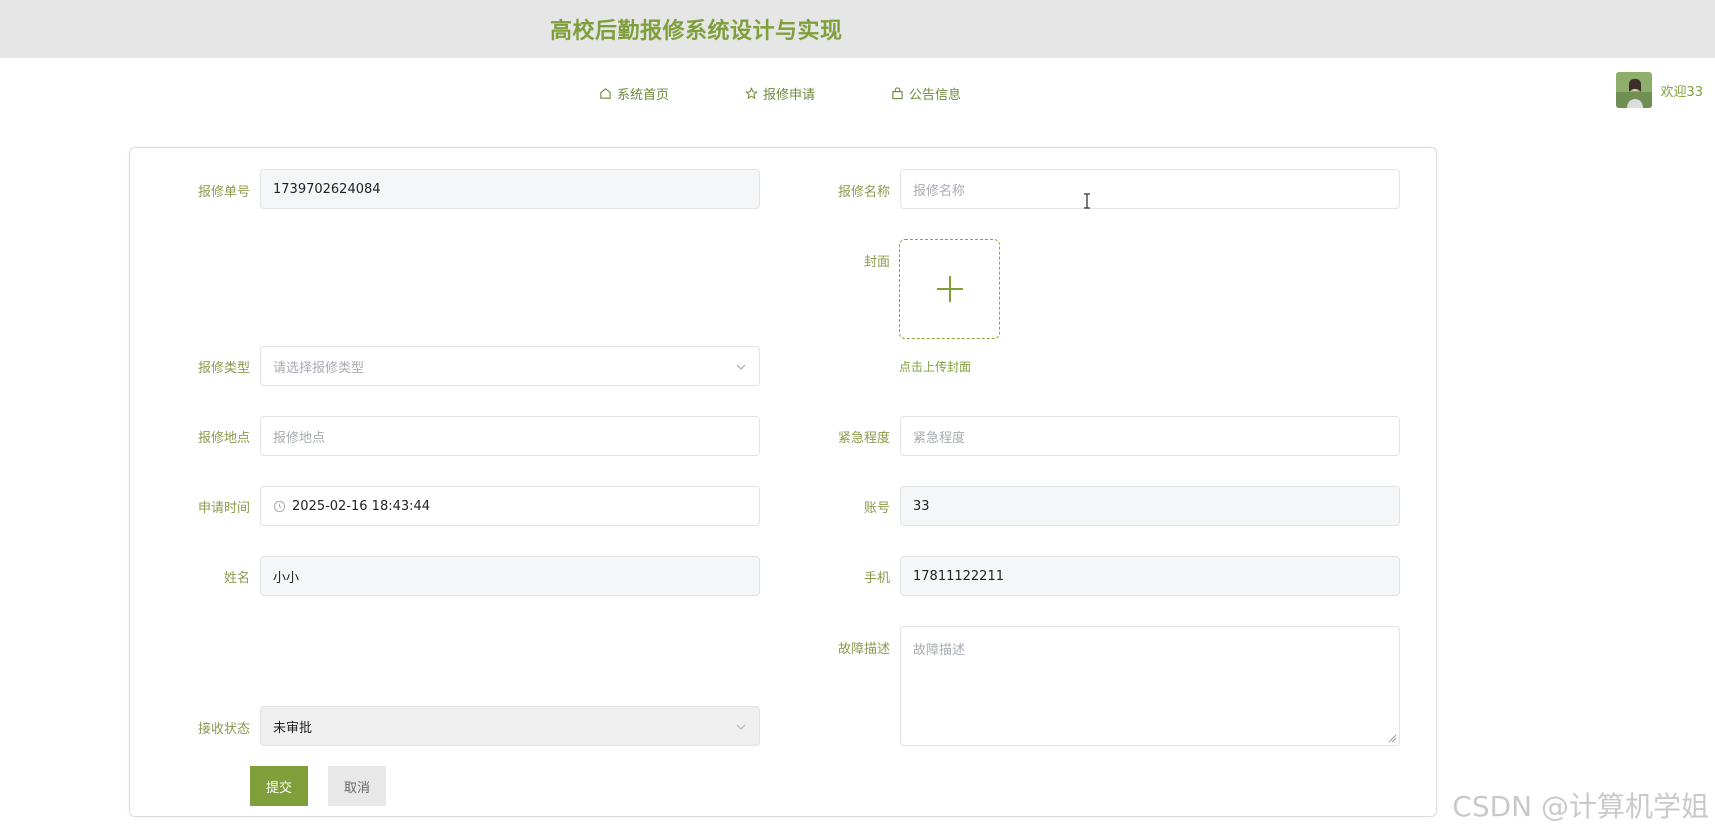  What do you see at coordinates (279, 506) in the screenshot?
I see `clock-icon` at bounding box center [279, 506].